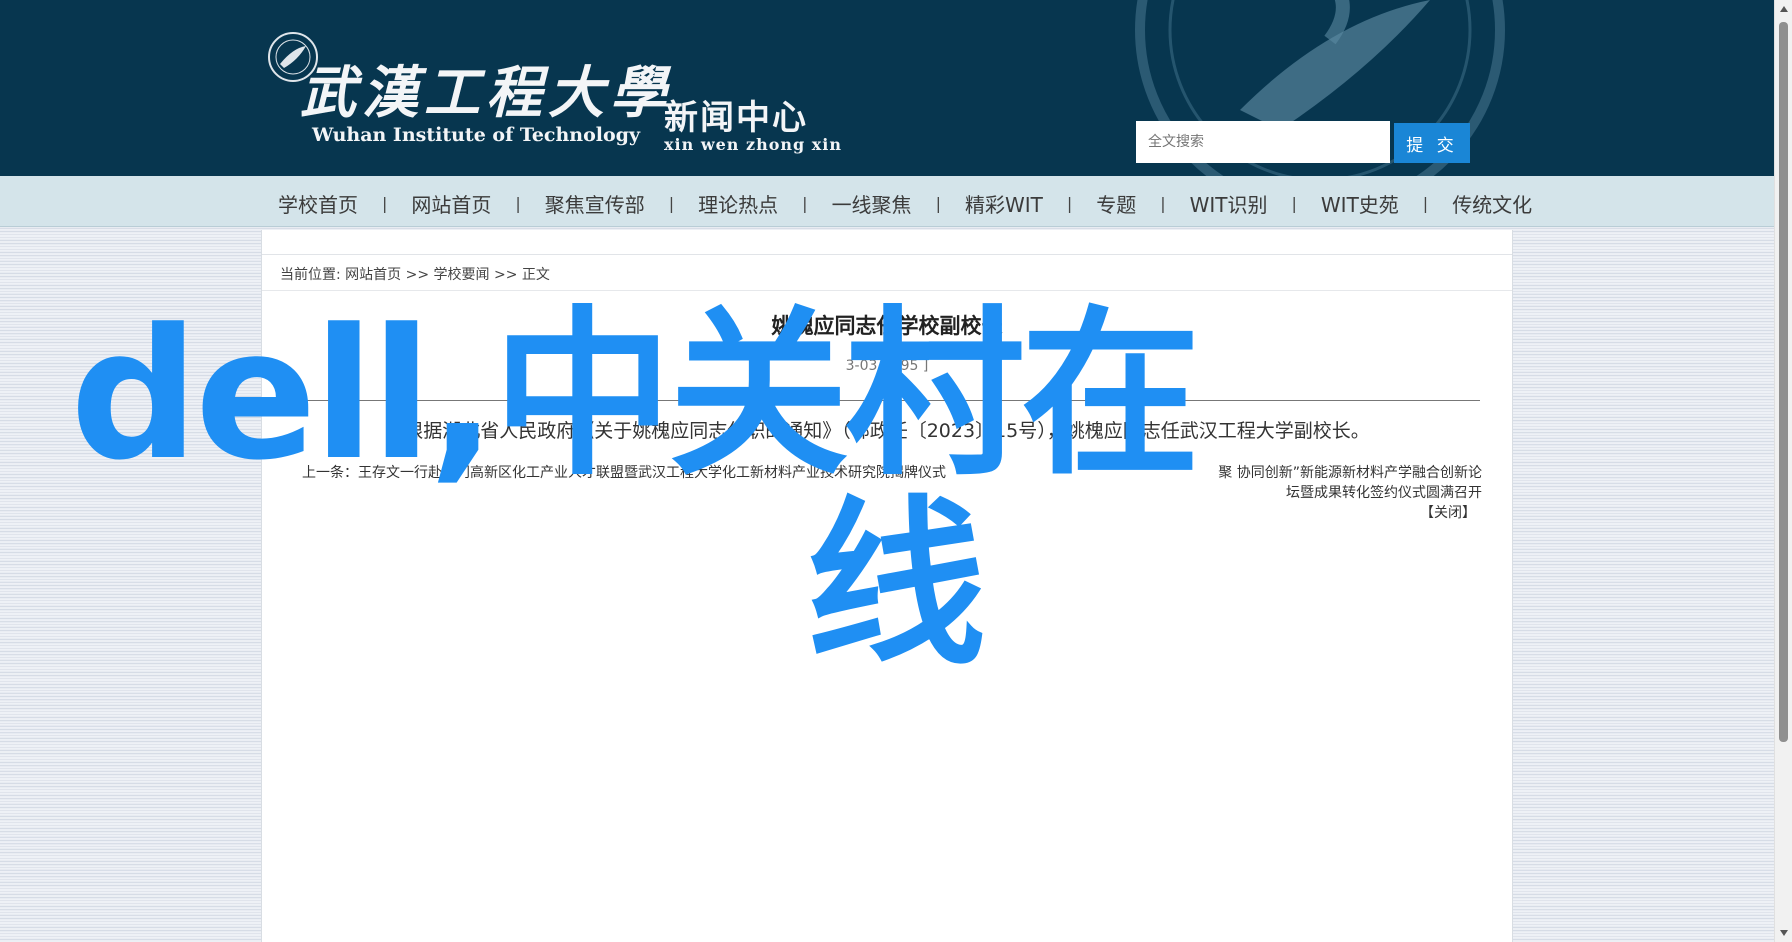 The width and height of the screenshot is (1792, 942). I want to click on nav-item-wit-history: WIT史苑, so click(1360, 203).